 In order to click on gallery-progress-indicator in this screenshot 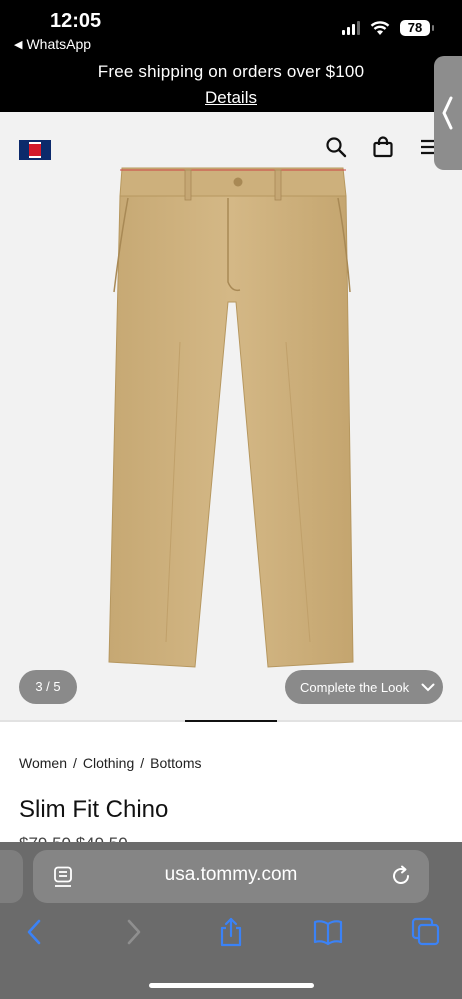, I will do `click(231, 721)`.